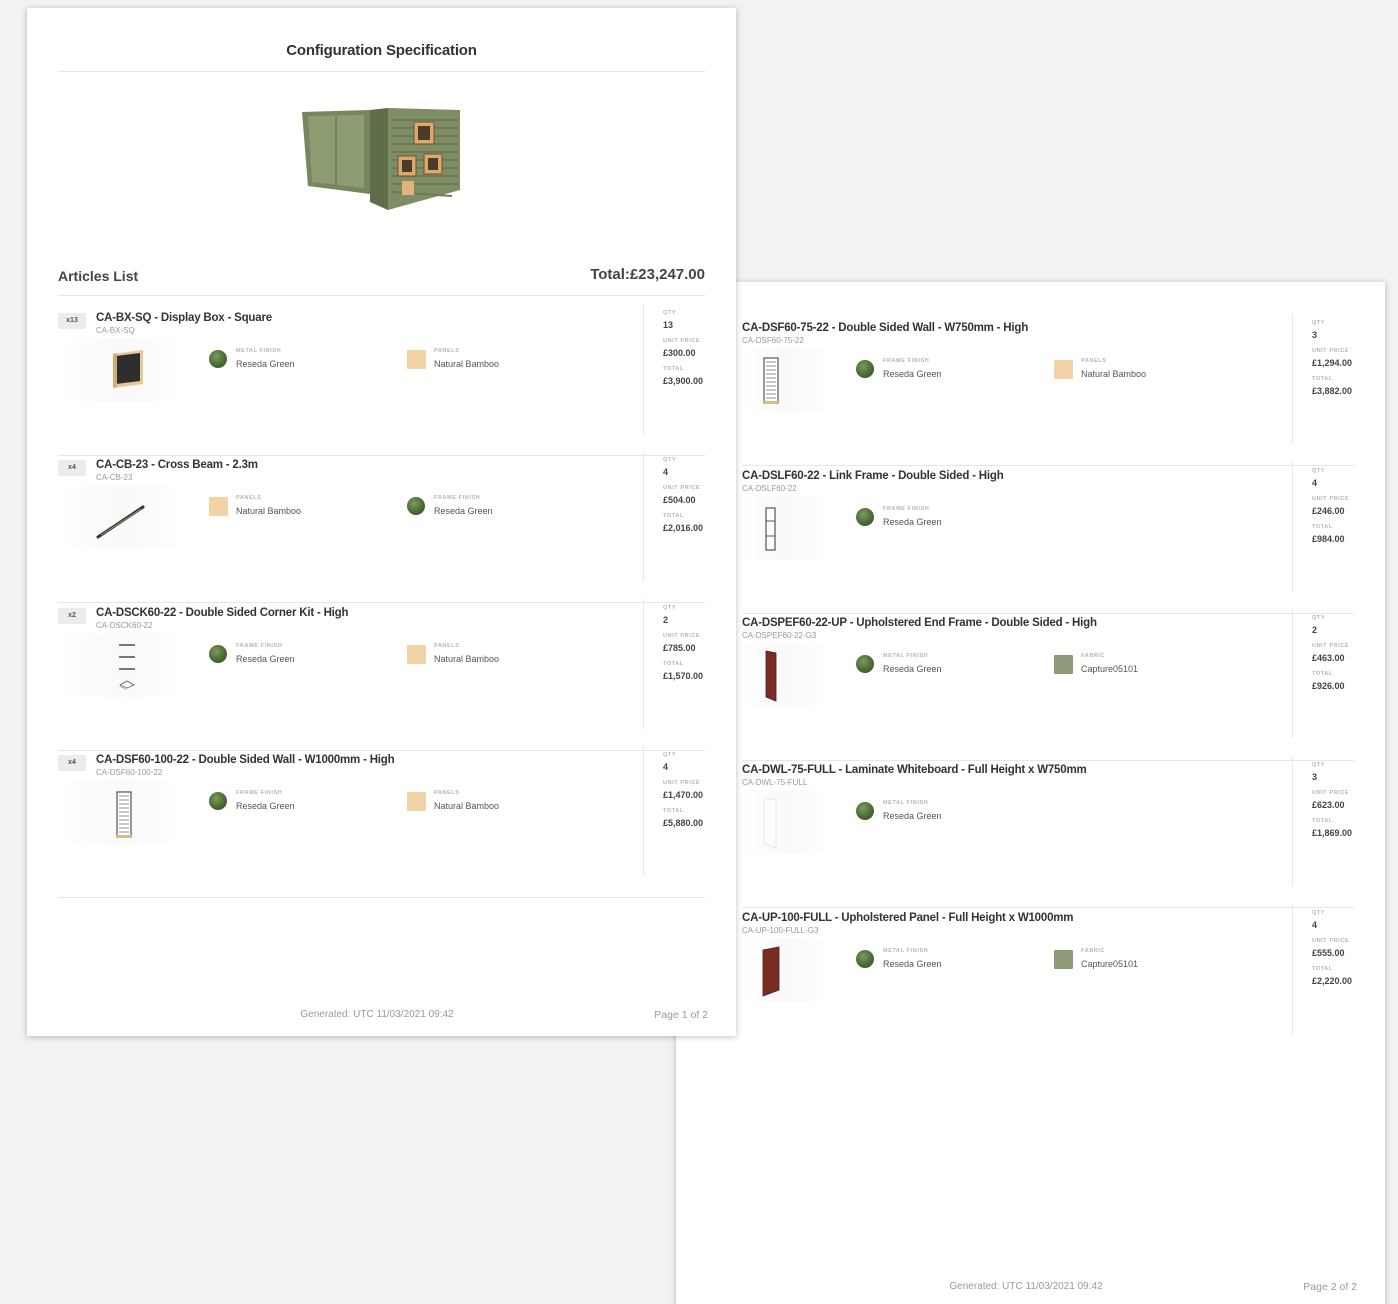 The image size is (1398, 1304). What do you see at coordinates (770, 529) in the screenshot?
I see `link-frame-icon` at bounding box center [770, 529].